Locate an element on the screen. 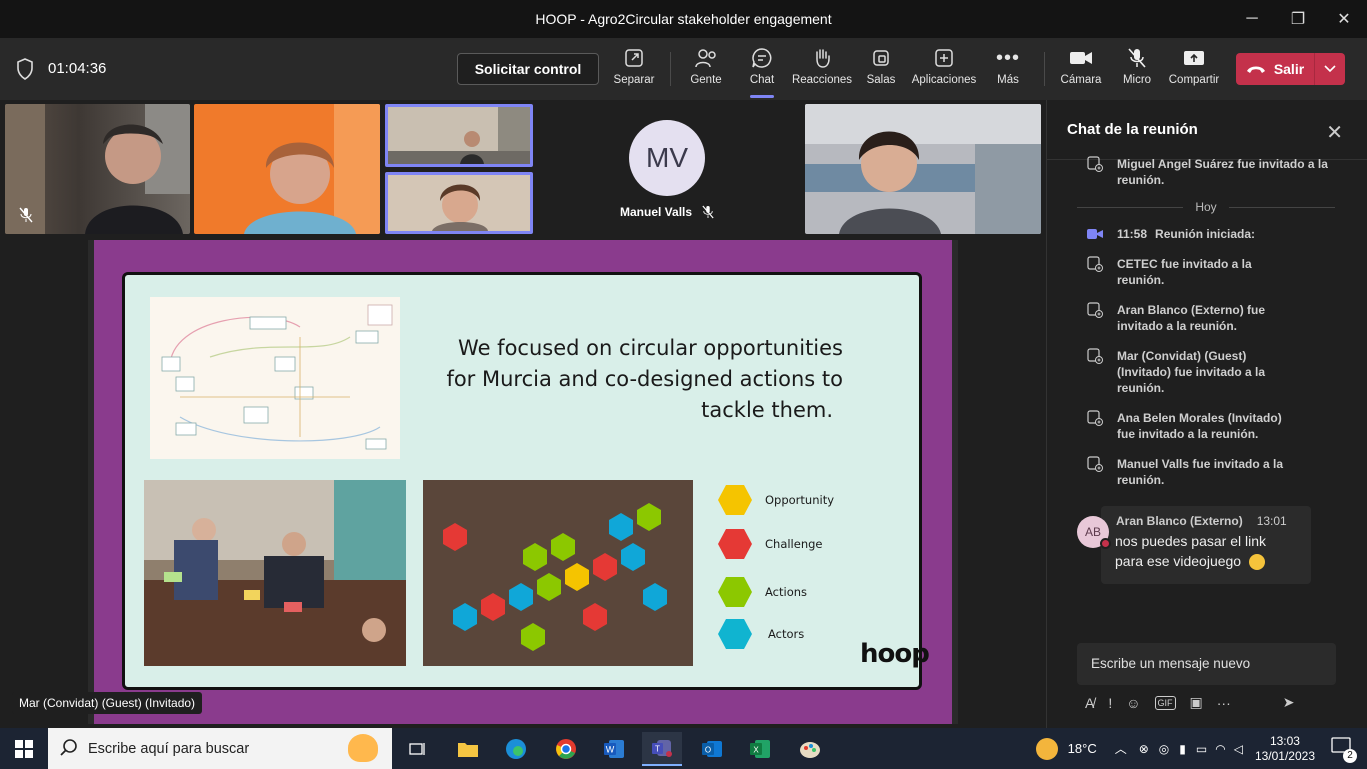  shield-icon is located at coordinates (25, 69).